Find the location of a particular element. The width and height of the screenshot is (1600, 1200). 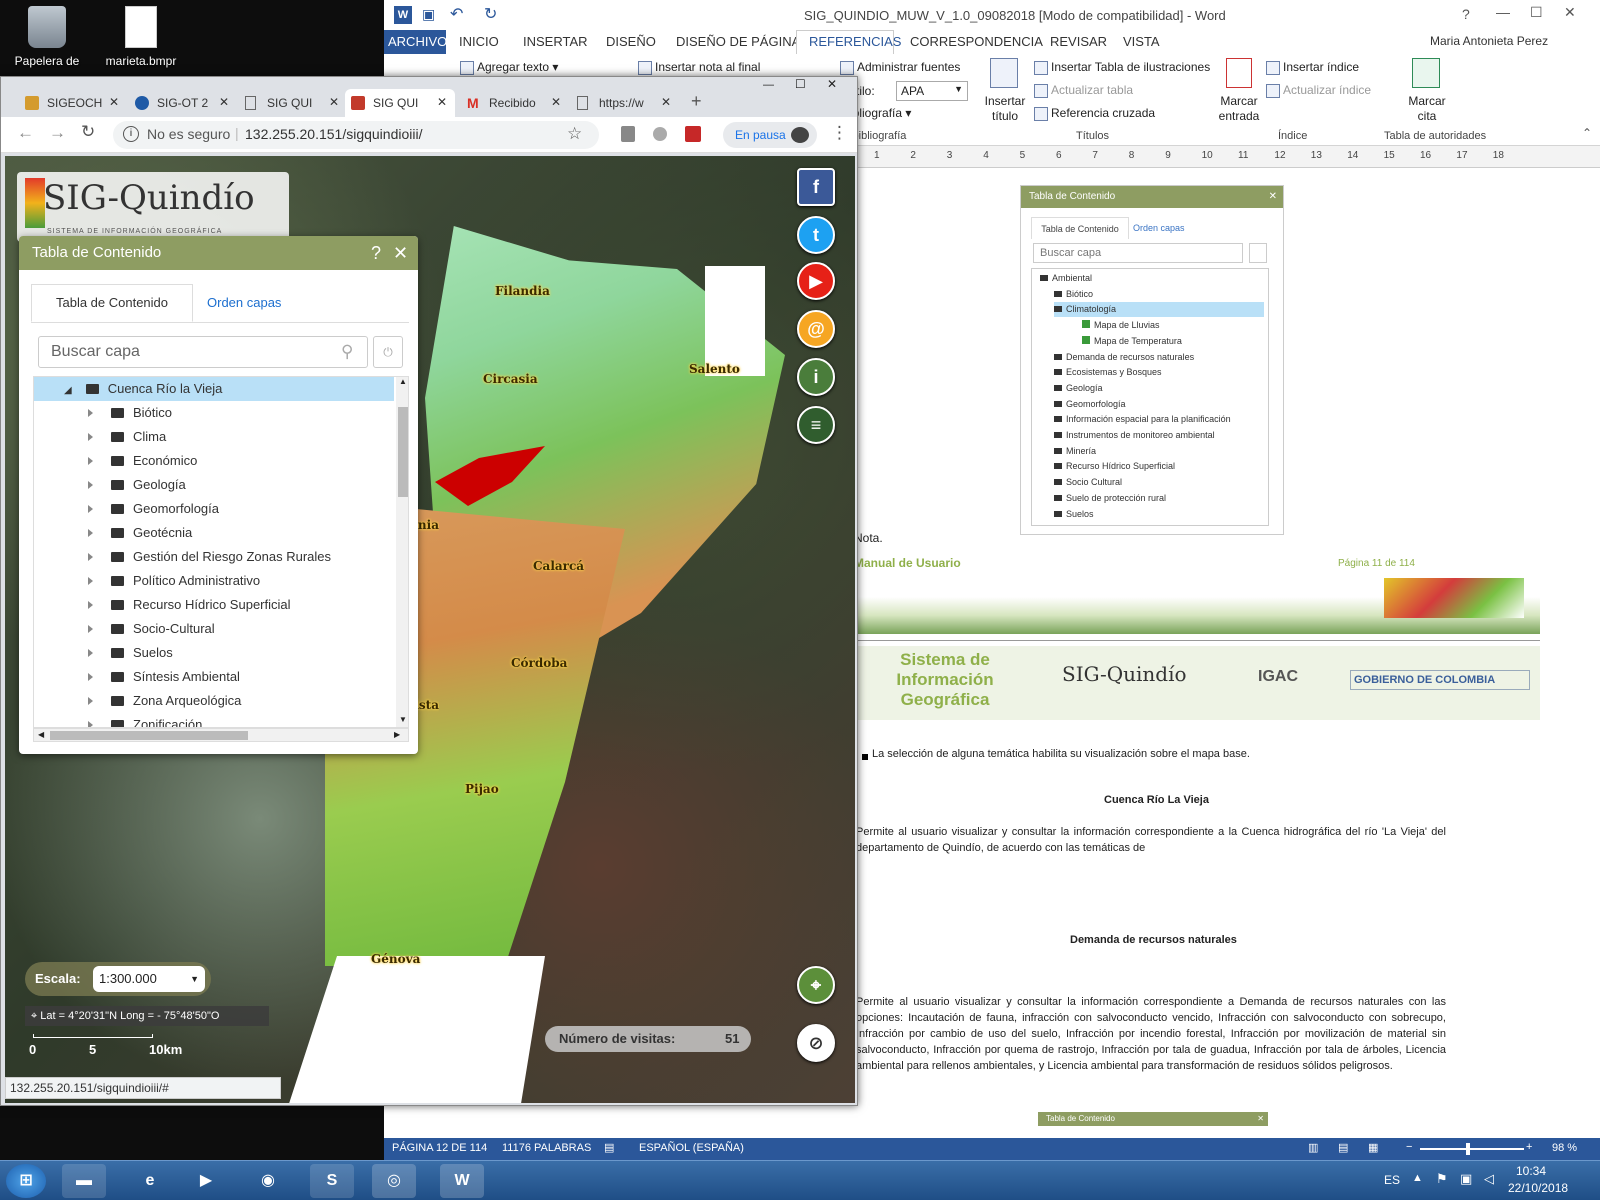

status-words: 11176 PALABRAS is located at coordinates (546, 1148).